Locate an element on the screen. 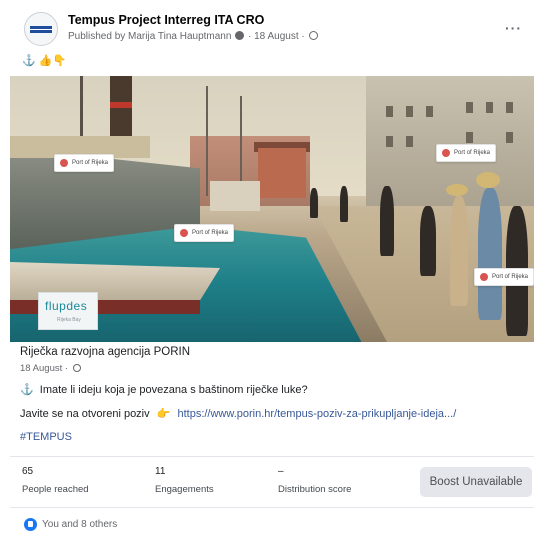 This screenshot has height=535, width=534. reactions-text: You and 8 others is located at coordinates (80, 524).